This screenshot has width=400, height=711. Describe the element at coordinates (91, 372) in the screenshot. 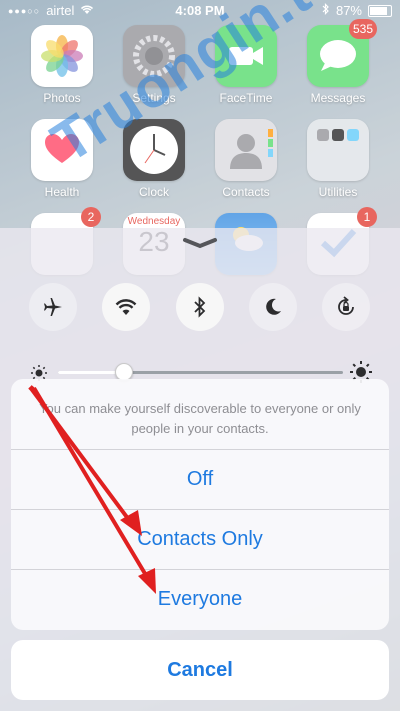

I see `brightness-fill` at that location.